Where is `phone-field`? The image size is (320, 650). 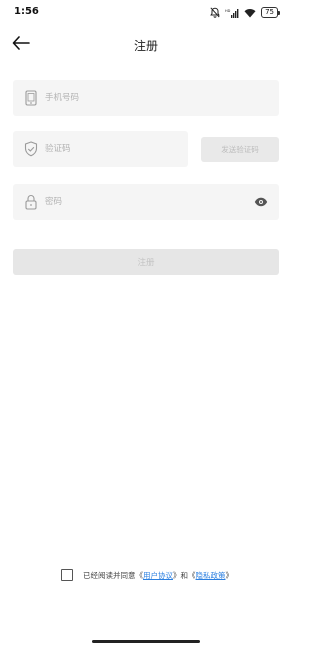 phone-field is located at coordinates (146, 98).